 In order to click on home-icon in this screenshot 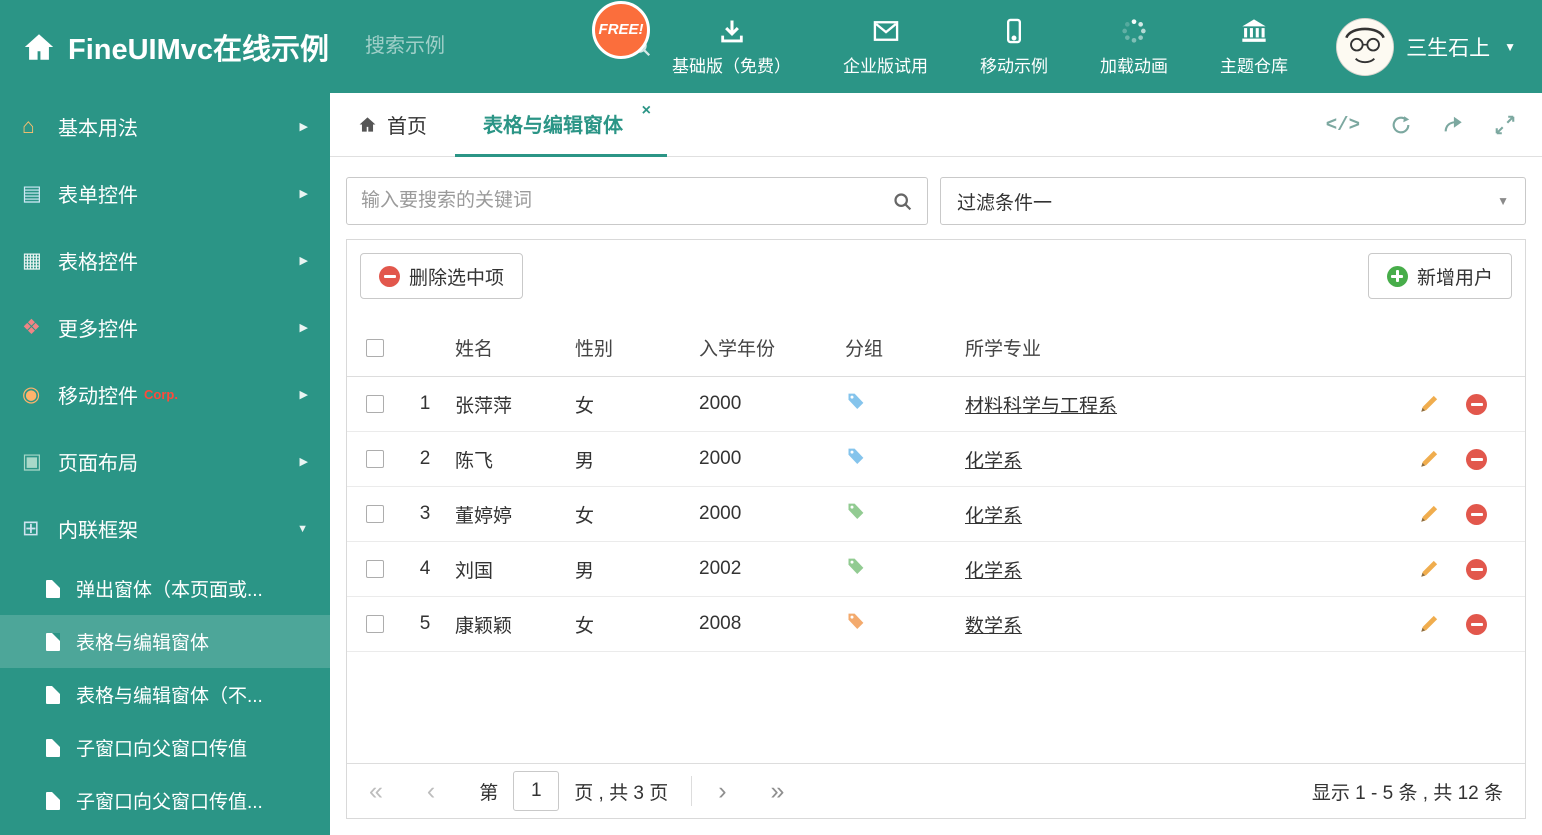, I will do `click(39, 47)`.